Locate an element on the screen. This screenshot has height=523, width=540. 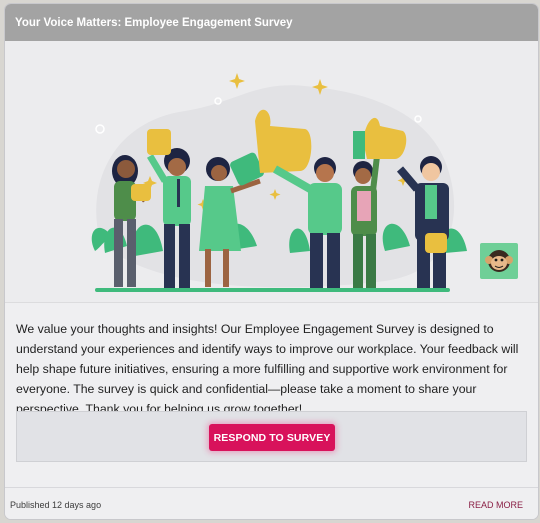
respond-to-survey-button: RESPOND TO SURVEY is located at coordinates (272, 437).